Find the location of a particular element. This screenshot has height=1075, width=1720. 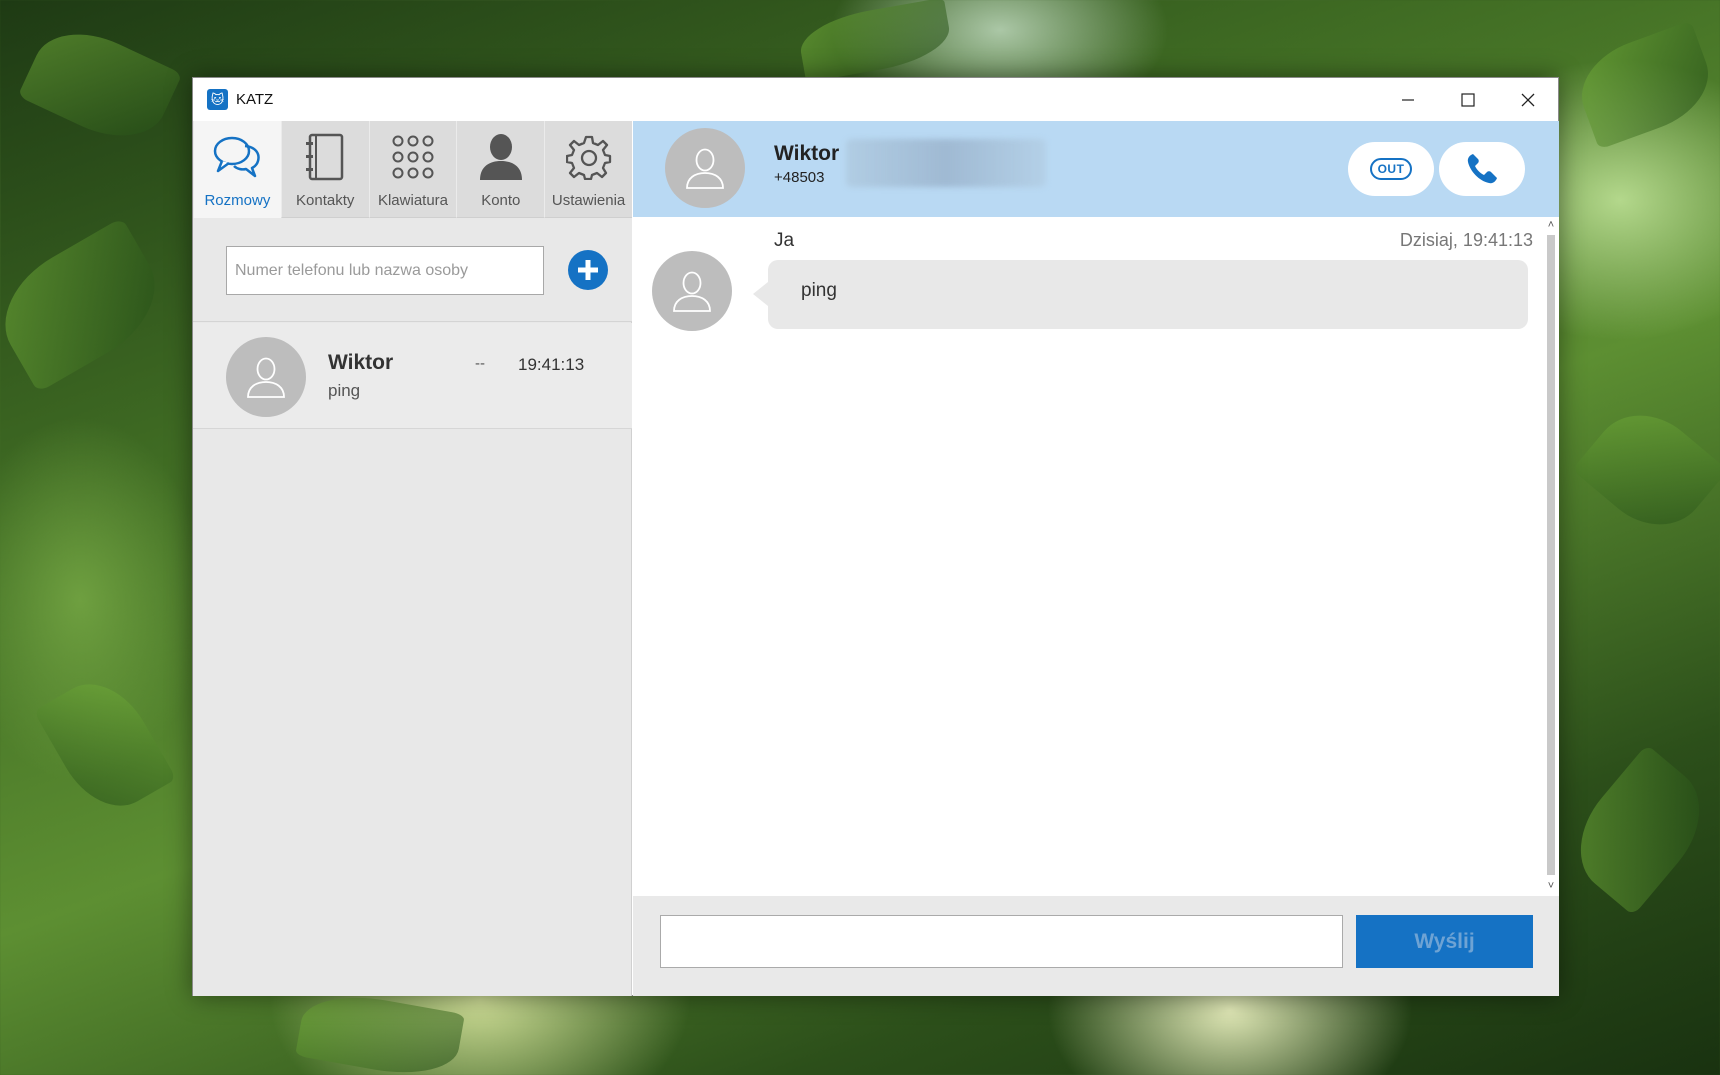

tab-rozmowy: Rozmowy is located at coordinates (237, 169).